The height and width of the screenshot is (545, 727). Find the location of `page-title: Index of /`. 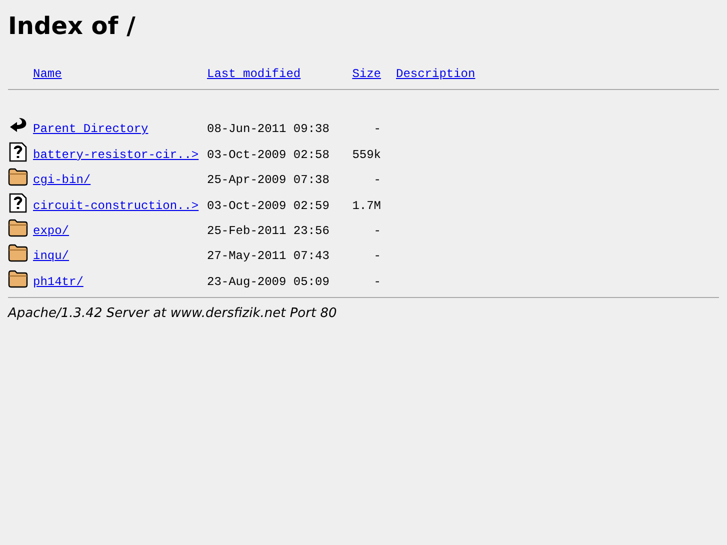

page-title: Index of / is located at coordinates (72, 26).